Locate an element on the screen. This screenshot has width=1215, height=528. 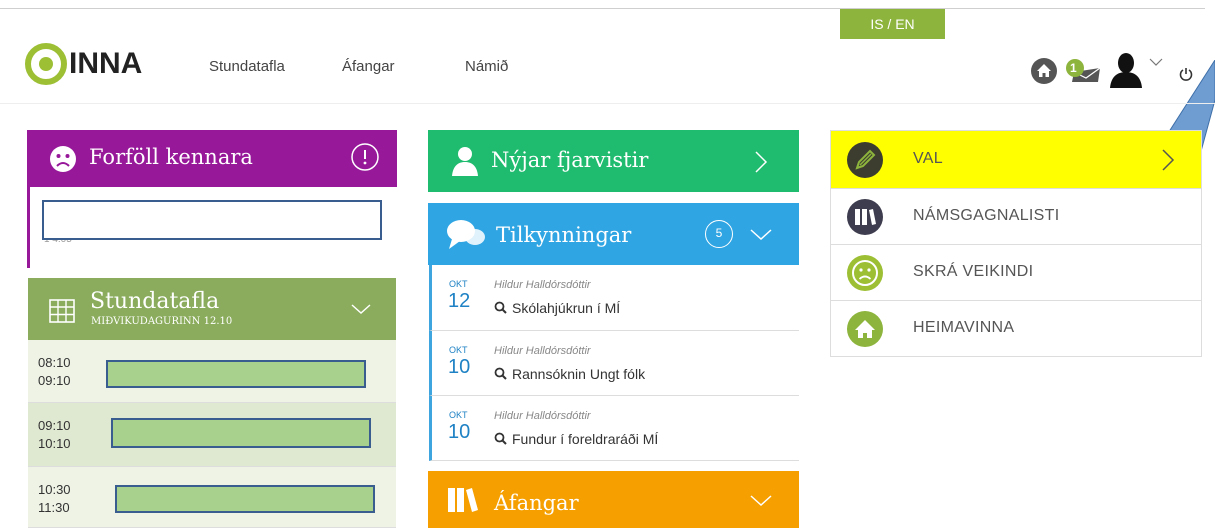
end-time: 11:30 is located at coordinates (54, 507).